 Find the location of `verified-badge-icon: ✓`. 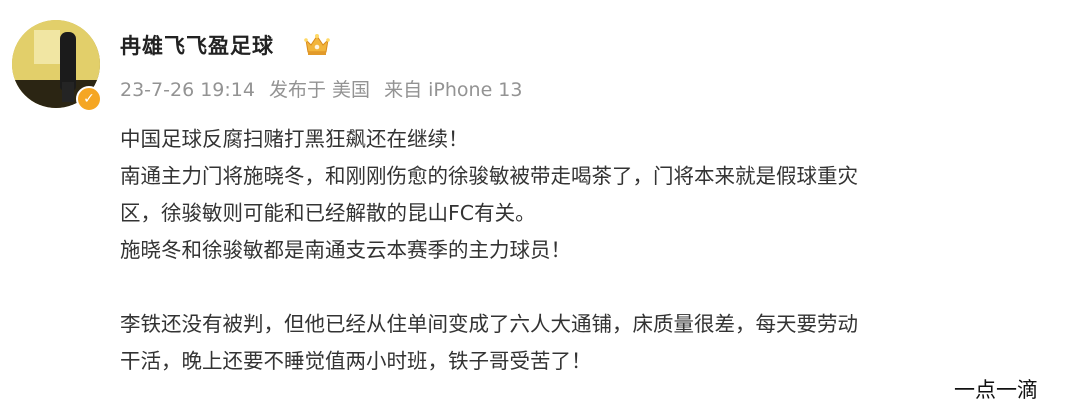

verified-badge-icon: ✓ is located at coordinates (89, 99).